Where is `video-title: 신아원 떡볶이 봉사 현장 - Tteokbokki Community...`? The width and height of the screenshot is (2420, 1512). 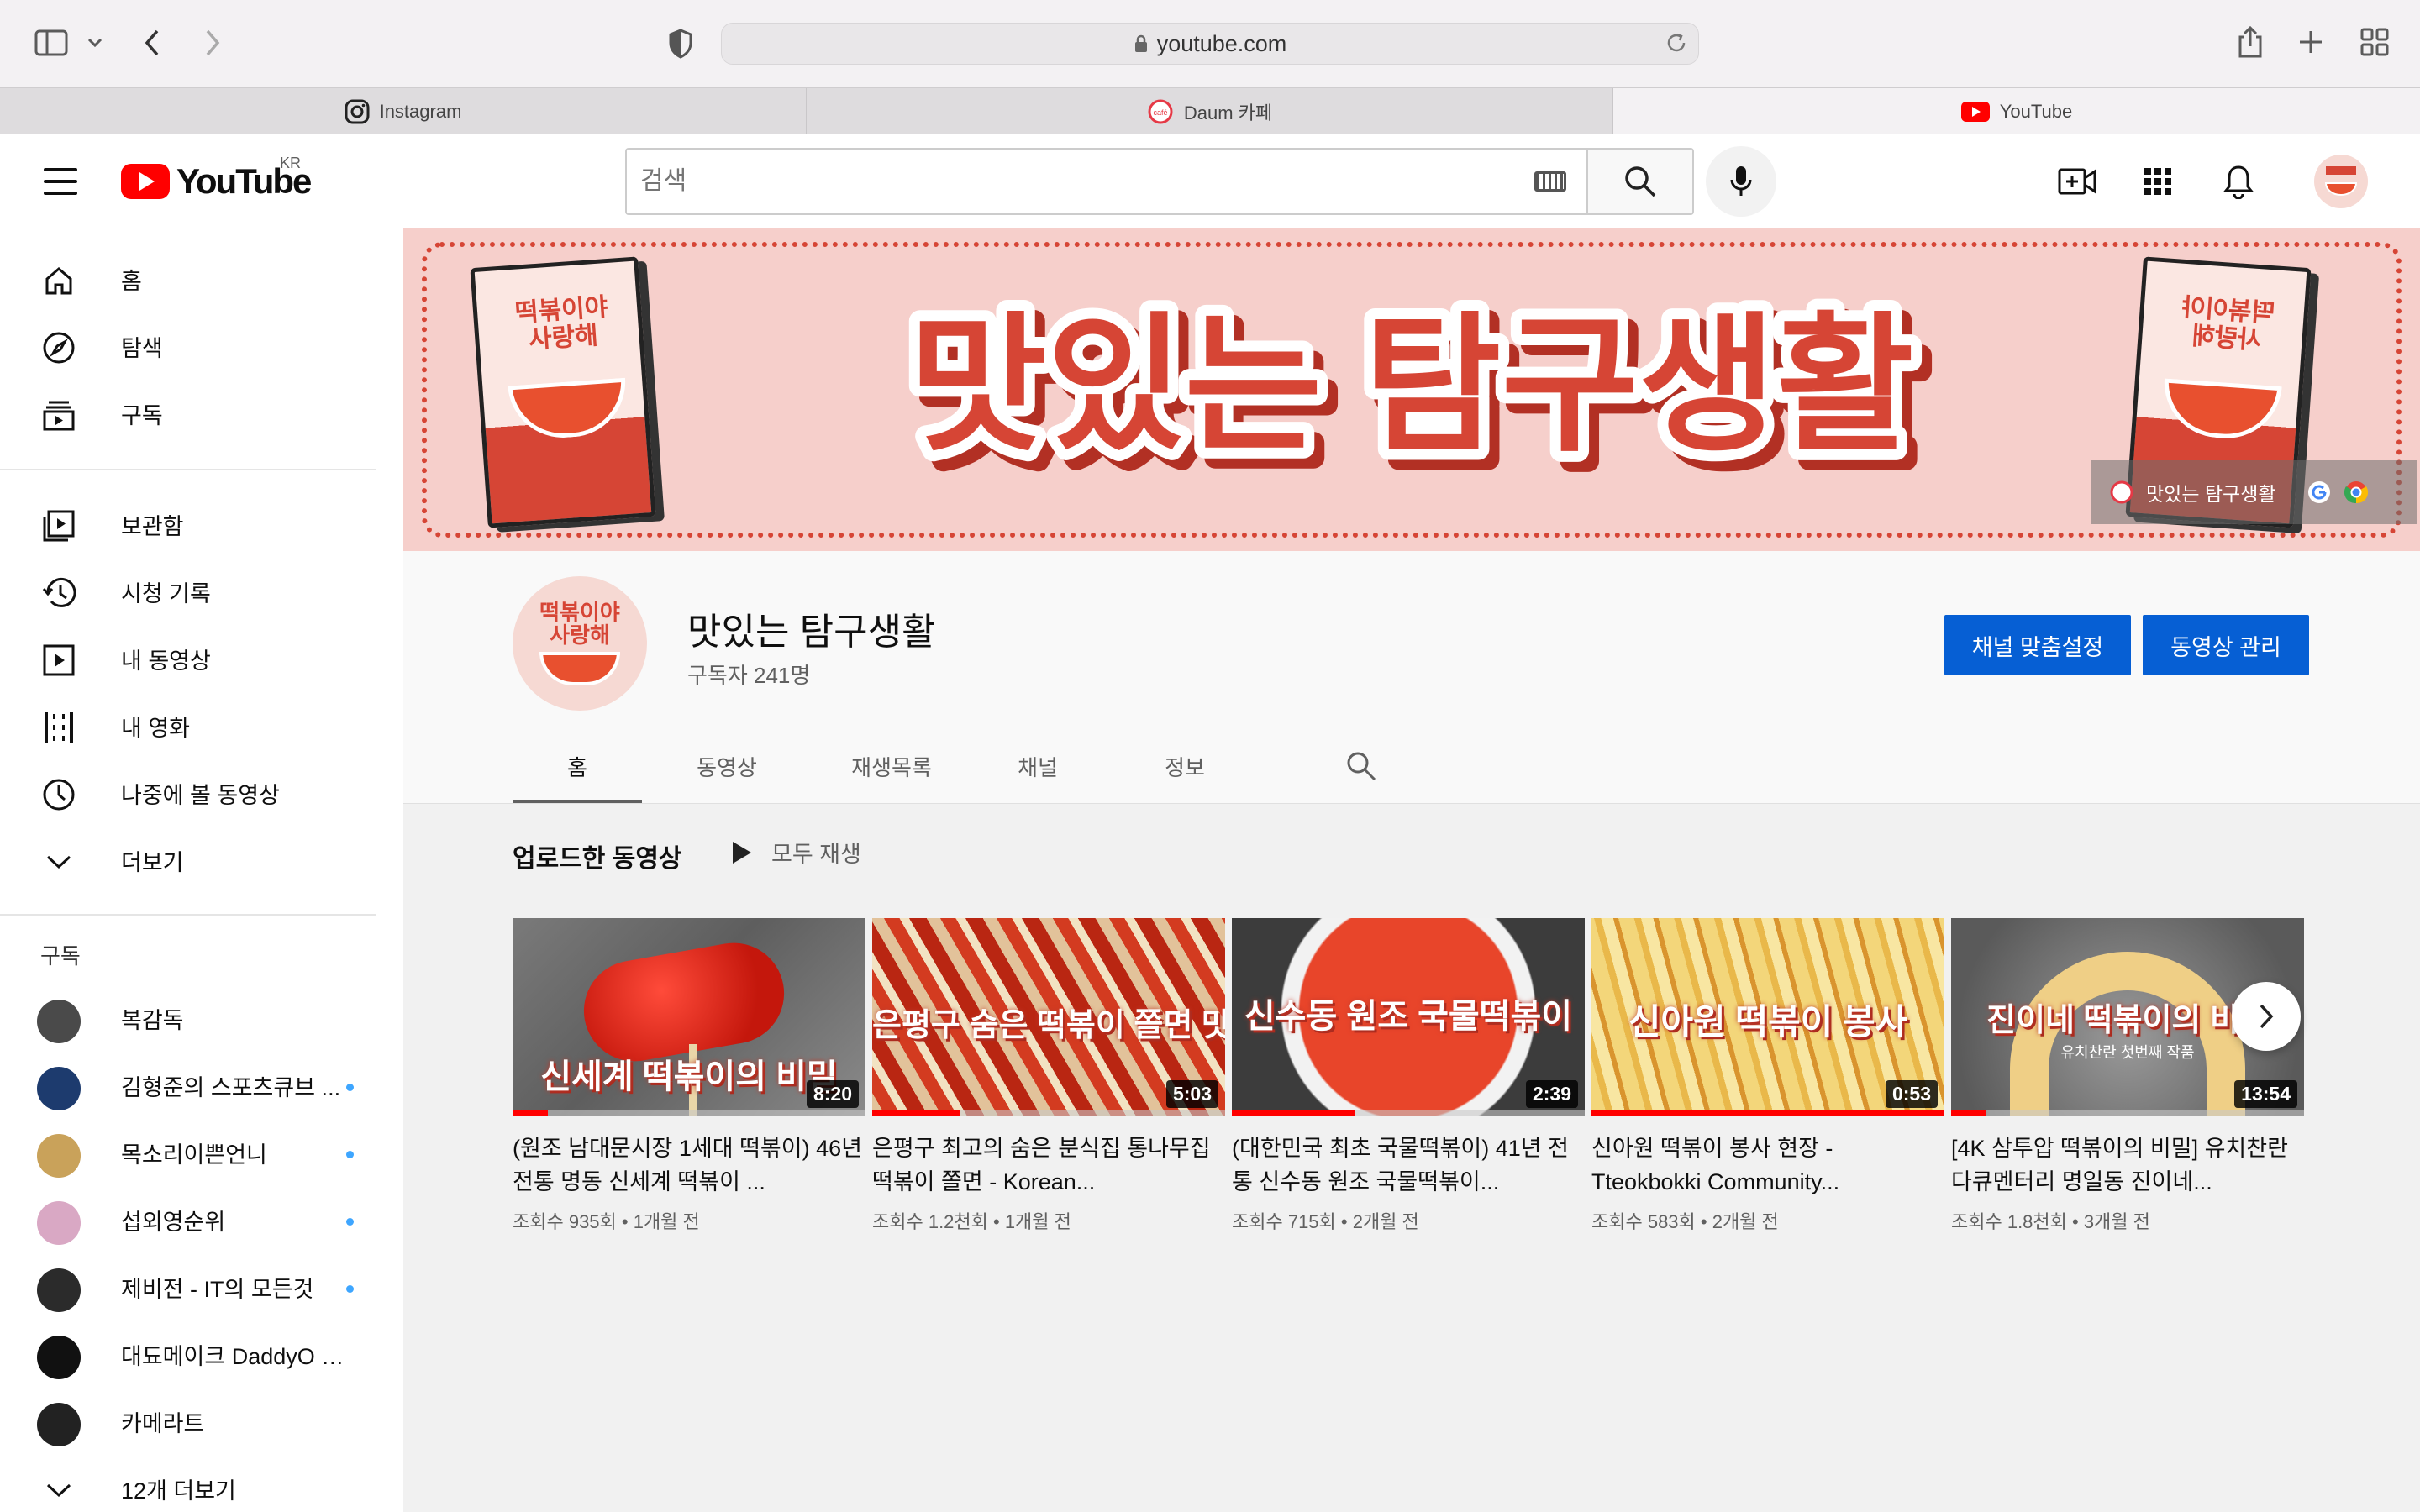 video-title: 신아원 떡볶이 봉사 현장 - Tteokbokki Community... is located at coordinates (1767, 1165).